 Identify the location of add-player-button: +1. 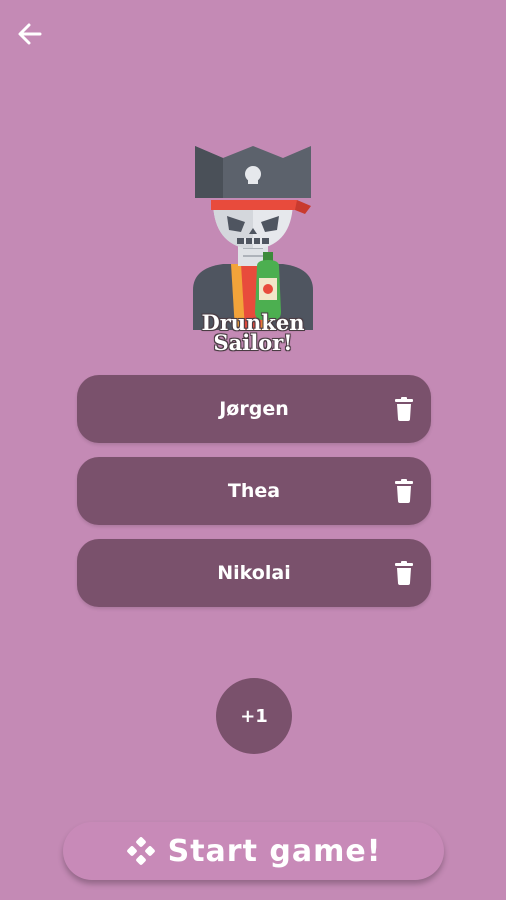
(254, 716).